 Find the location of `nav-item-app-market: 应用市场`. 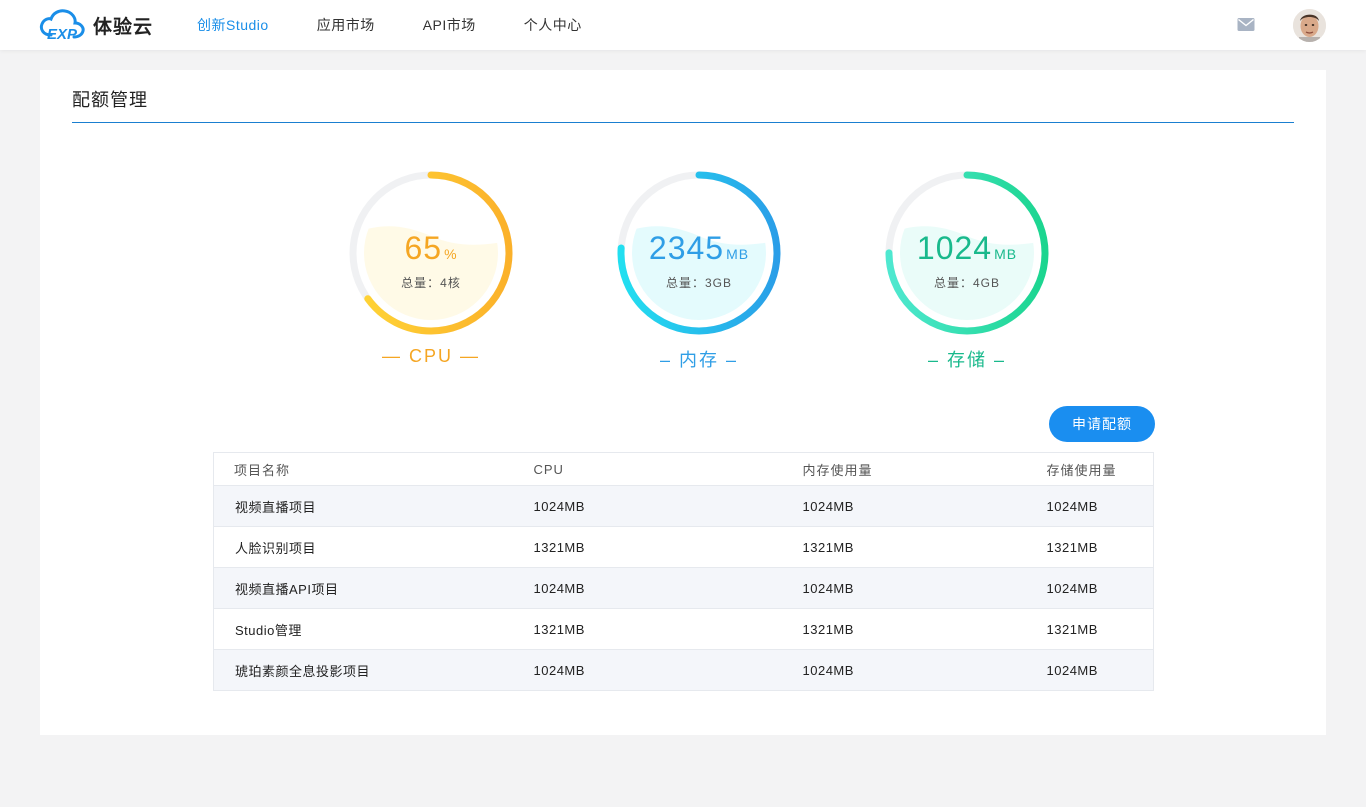

nav-item-app-market: 应用市场 is located at coordinates (346, 25).